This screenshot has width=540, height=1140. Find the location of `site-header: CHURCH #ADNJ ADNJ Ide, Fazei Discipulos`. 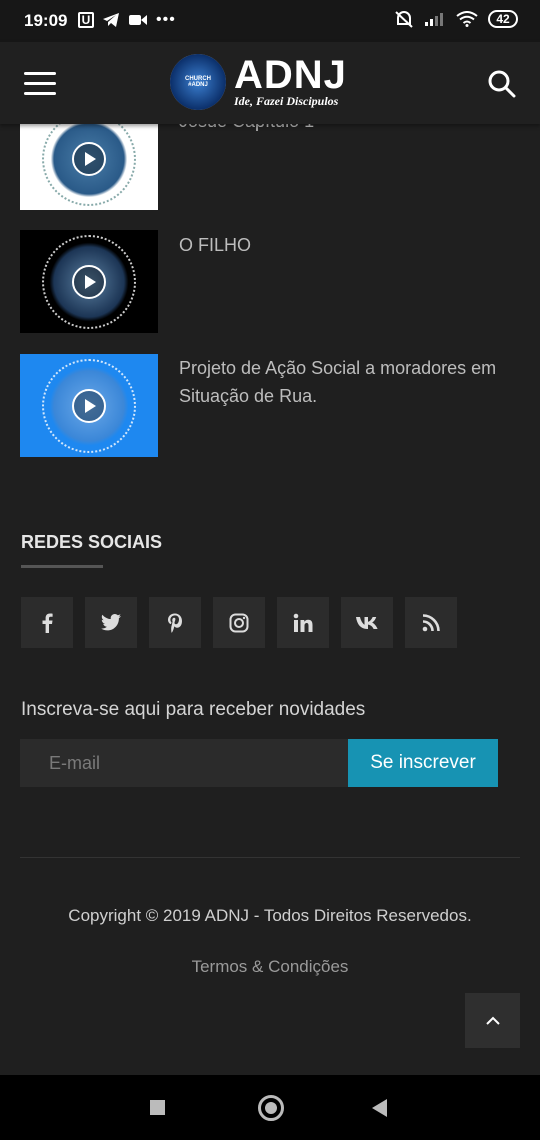

site-header: CHURCH #ADNJ ADNJ Ide, Fazei Discipulos is located at coordinates (270, 83).